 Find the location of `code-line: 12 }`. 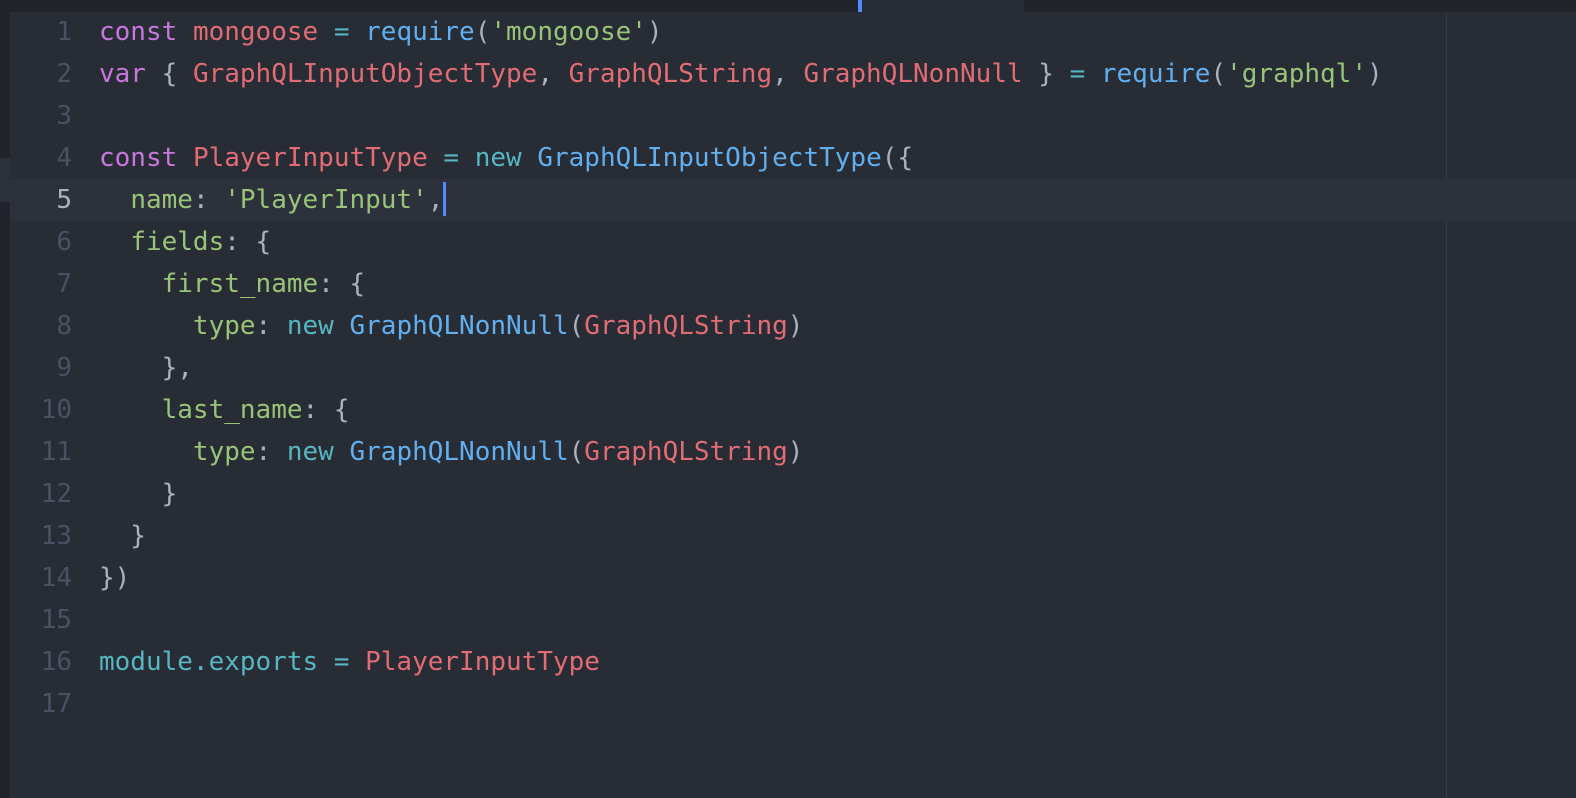

code-line: 12 } is located at coordinates (793, 494).